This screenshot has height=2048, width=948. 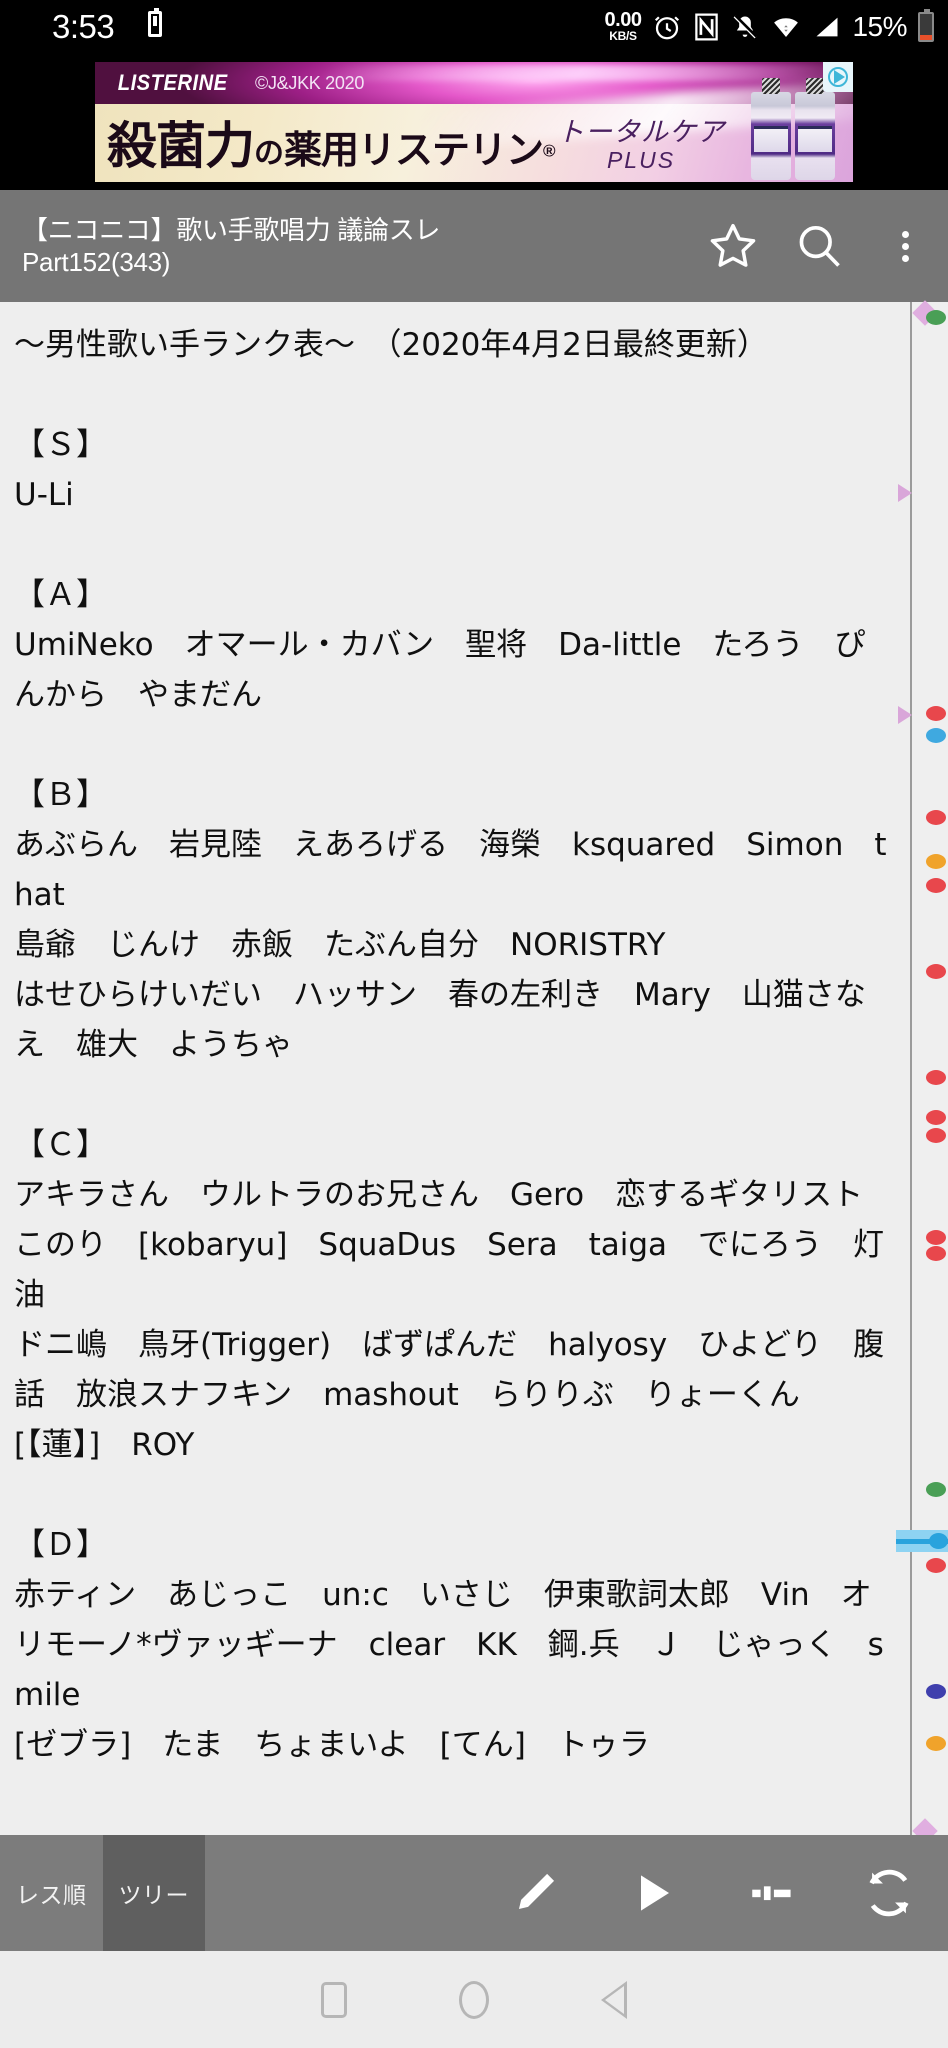 I want to click on tab-res-order: レス順, so click(x=51, y=1893).